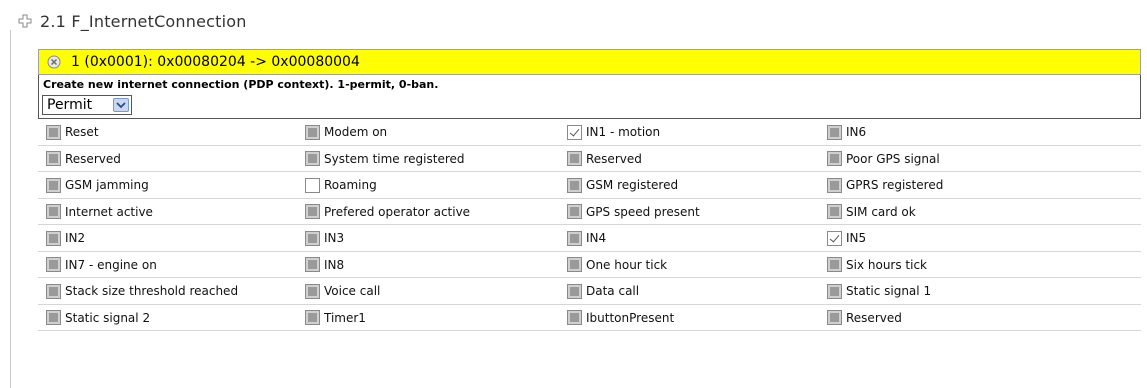 The width and height of the screenshot is (1147, 388). What do you see at coordinates (885, 185) in the screenshot?
I see `flag-item: GPRS registered` at bounding box center [885, 185].